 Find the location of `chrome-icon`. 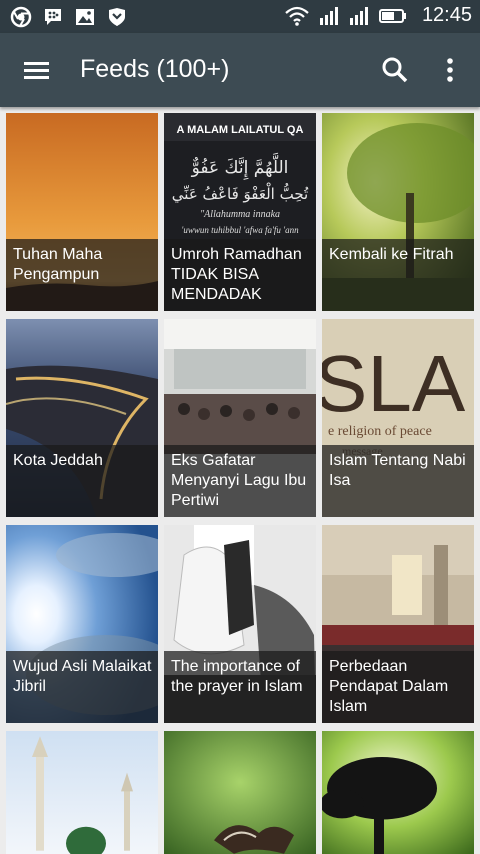

chrome-icon is located at coordinates (21, 17).